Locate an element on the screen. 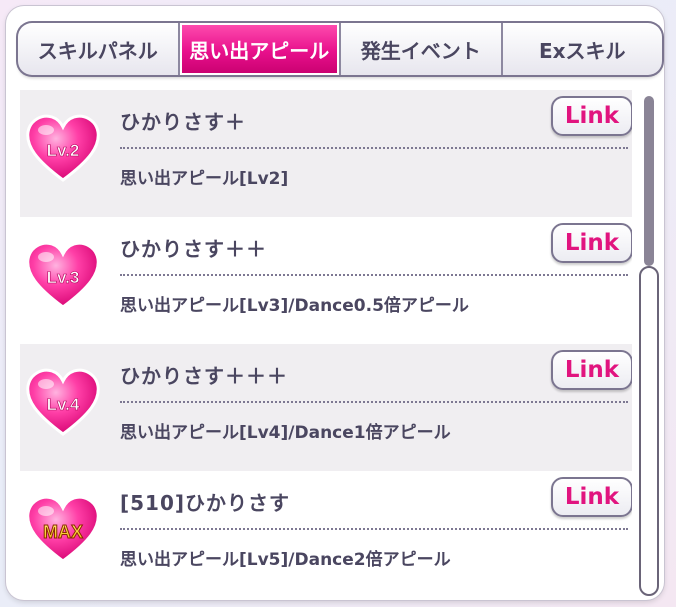 This screenshot has height=607, width=676. heart-badge-label: Lv.2 is located at coordinates (63, 150).